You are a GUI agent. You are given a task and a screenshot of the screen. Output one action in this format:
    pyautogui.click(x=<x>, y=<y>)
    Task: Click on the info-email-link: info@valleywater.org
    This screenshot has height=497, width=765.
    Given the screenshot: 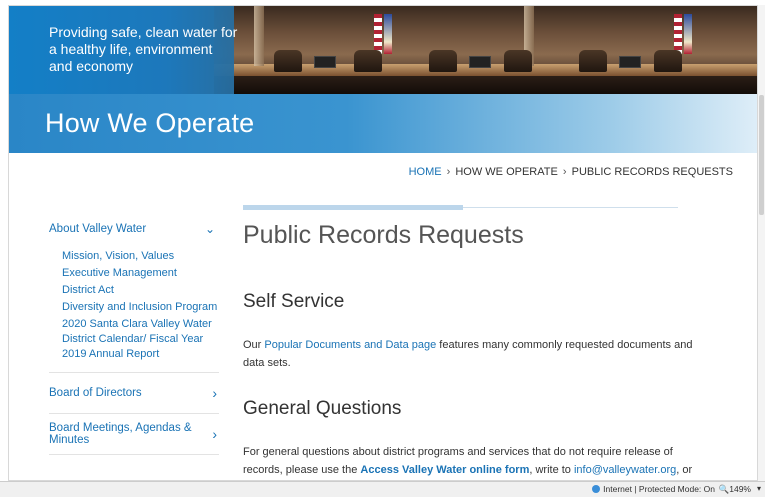 What is the action you would take?
    pyautogui.click(x=625, y=470)
    